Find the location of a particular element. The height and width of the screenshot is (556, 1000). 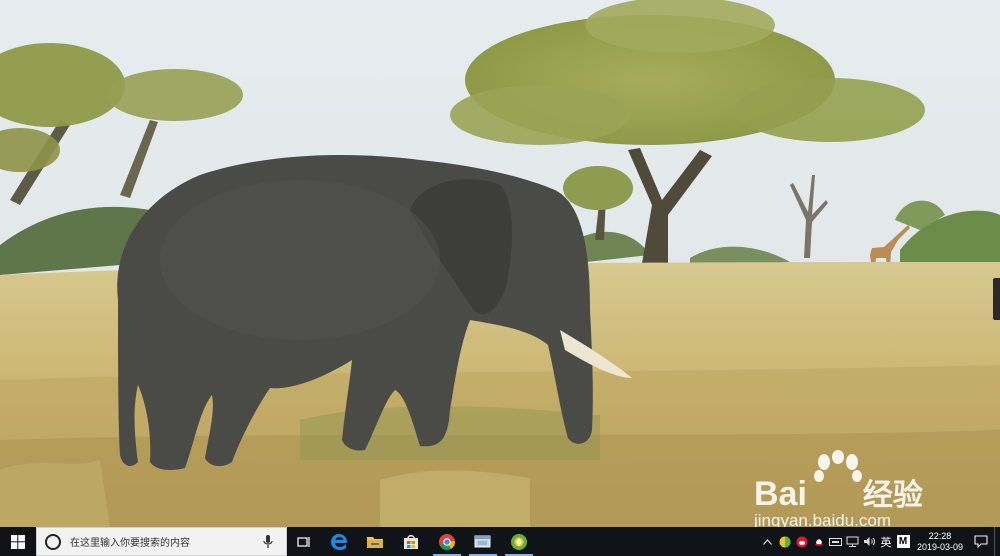

taskbar-clock: 22:28 2019-03-09 is located at coordinates (940, 541).